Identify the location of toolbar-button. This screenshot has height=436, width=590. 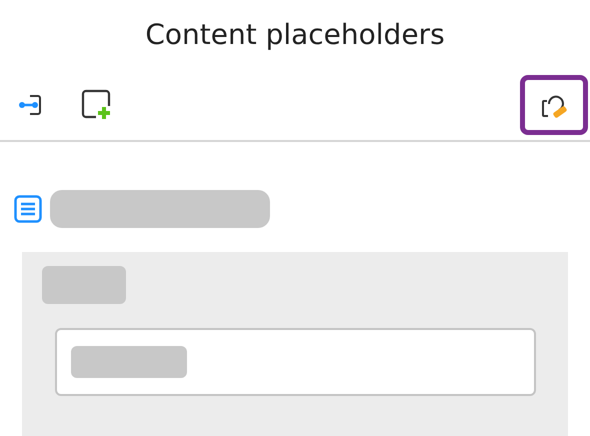
(554, 105).